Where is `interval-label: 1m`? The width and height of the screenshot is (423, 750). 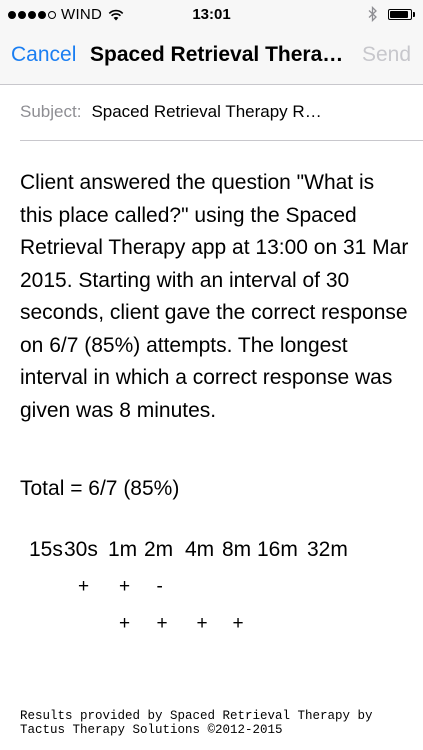 interval-label: 1m is located at coordinates (123, 549).